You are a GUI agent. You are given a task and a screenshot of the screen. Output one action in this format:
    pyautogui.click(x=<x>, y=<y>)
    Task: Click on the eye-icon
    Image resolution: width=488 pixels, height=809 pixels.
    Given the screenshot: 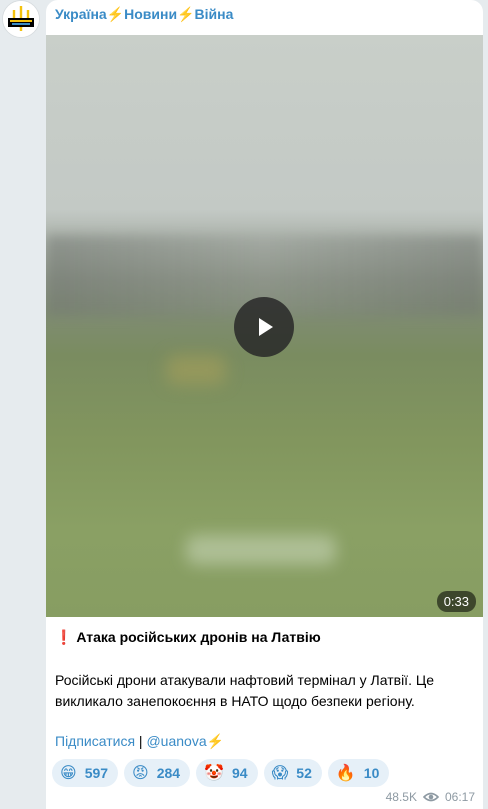 What is the action you would take?
    pyautogui.click(x=430, y=797)
    